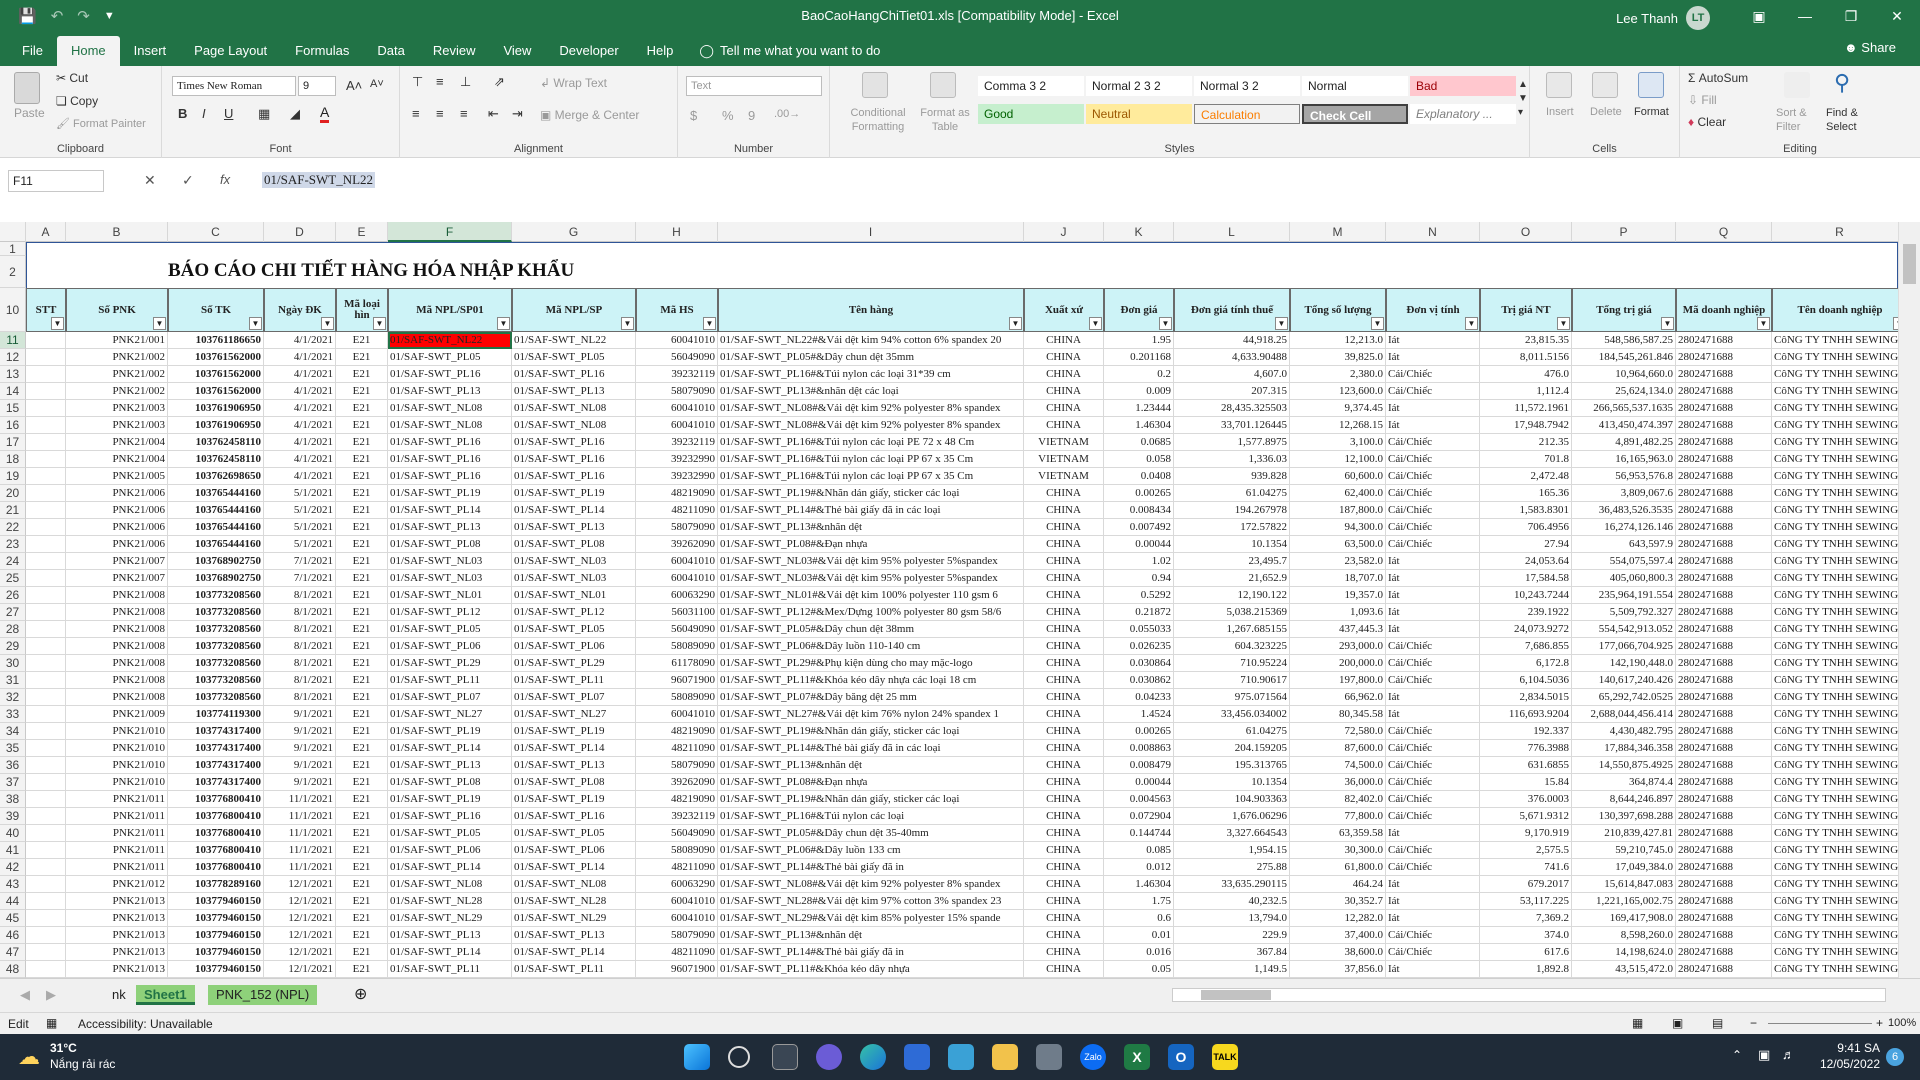  Describe the element at coordinates (117, 578) in the screenshot. I see `table-cell: PNK21/007` at that location.